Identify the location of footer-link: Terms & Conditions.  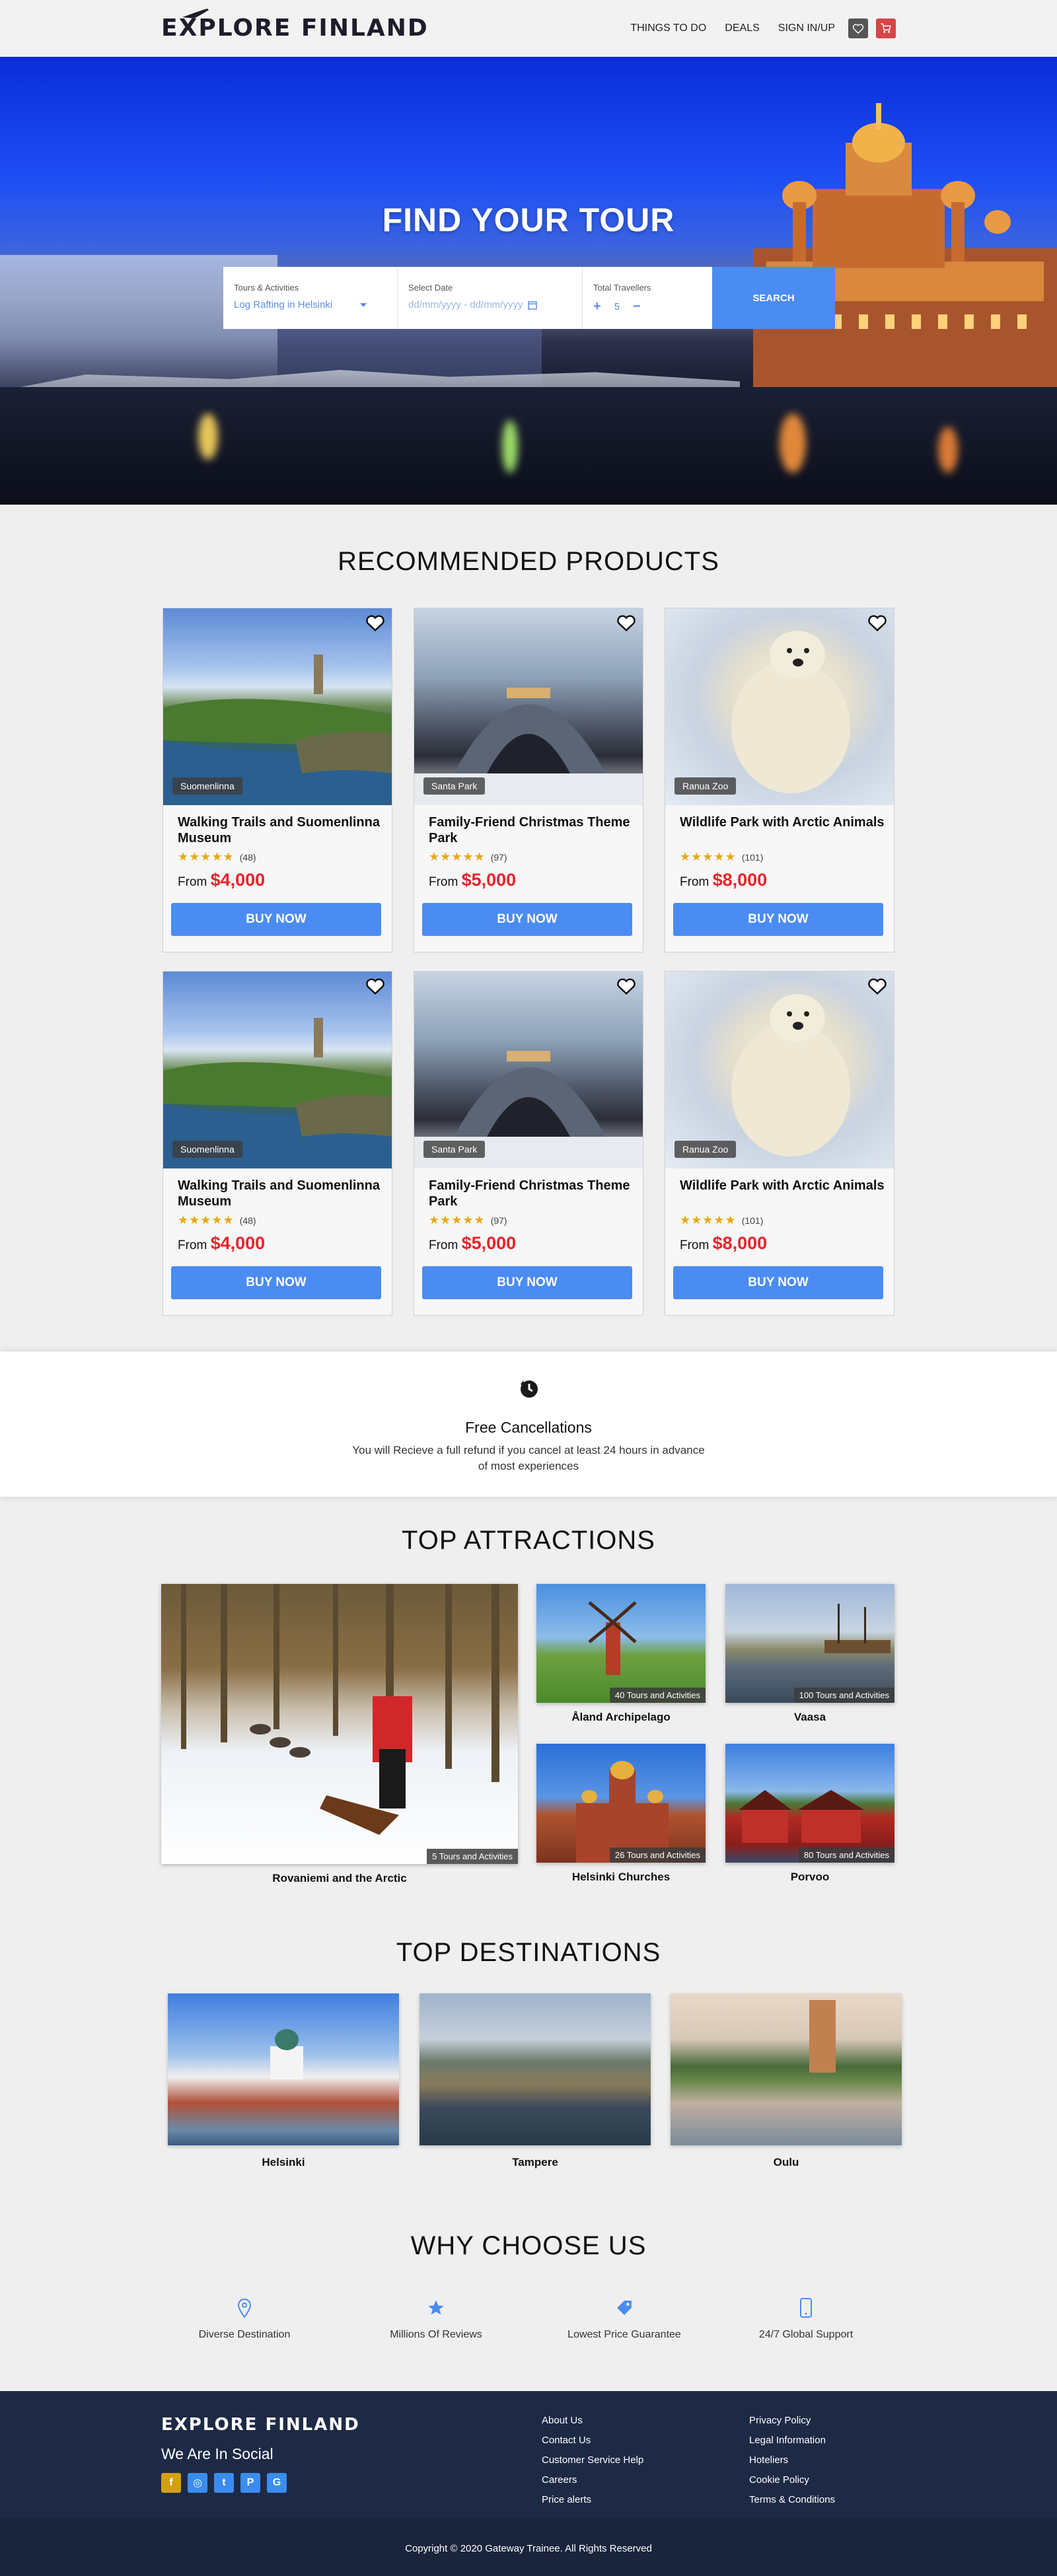
(792, 2500).